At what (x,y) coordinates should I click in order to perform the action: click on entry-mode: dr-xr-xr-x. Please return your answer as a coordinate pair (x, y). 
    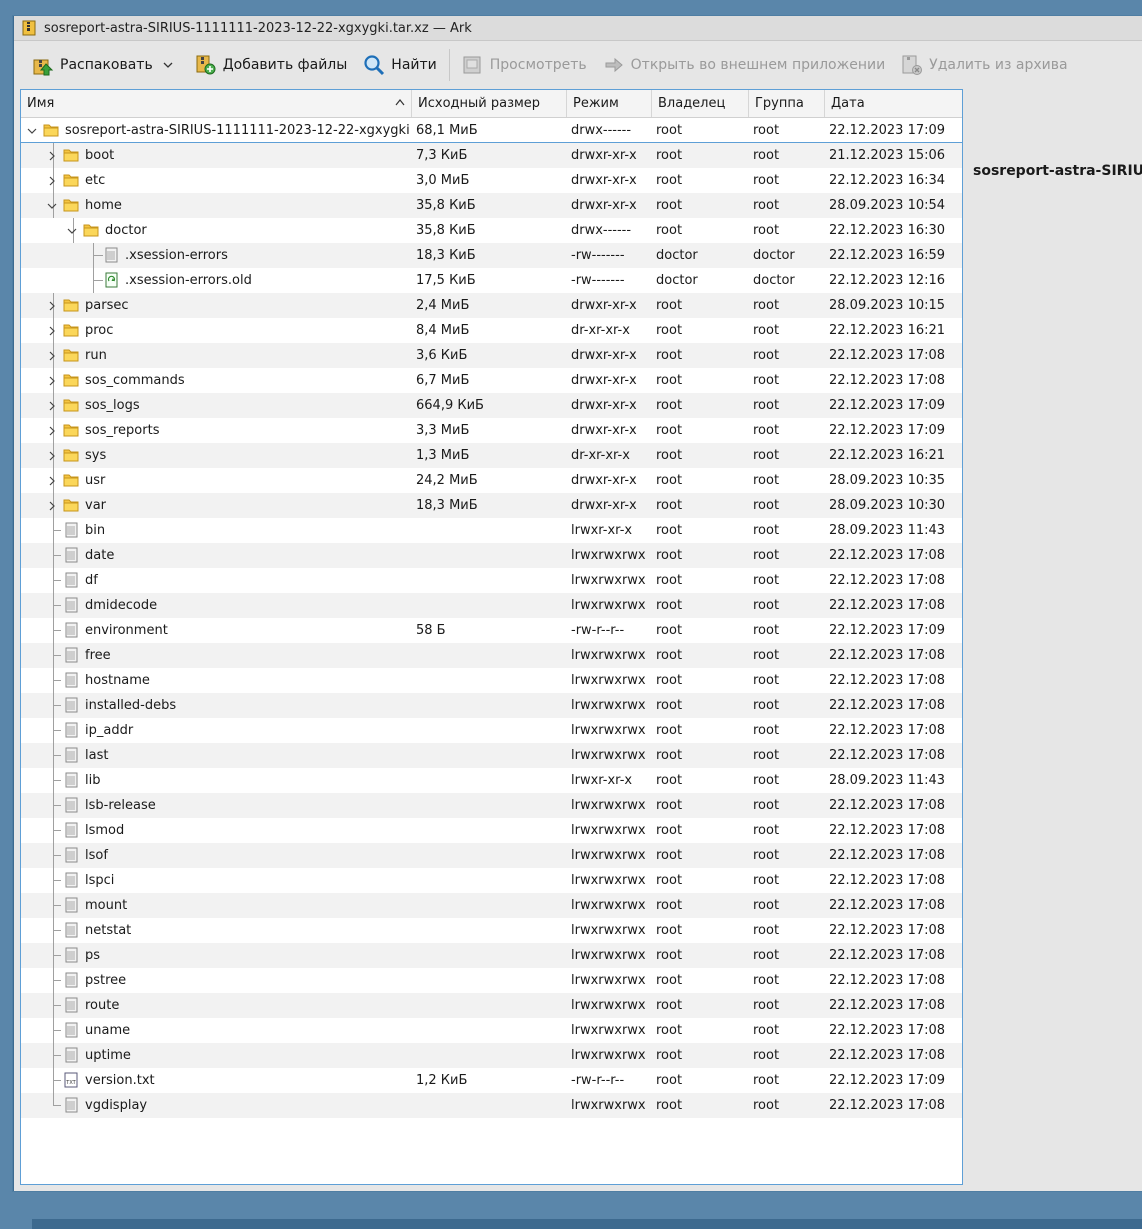
    Looking at the image, I should click on (600, 455).